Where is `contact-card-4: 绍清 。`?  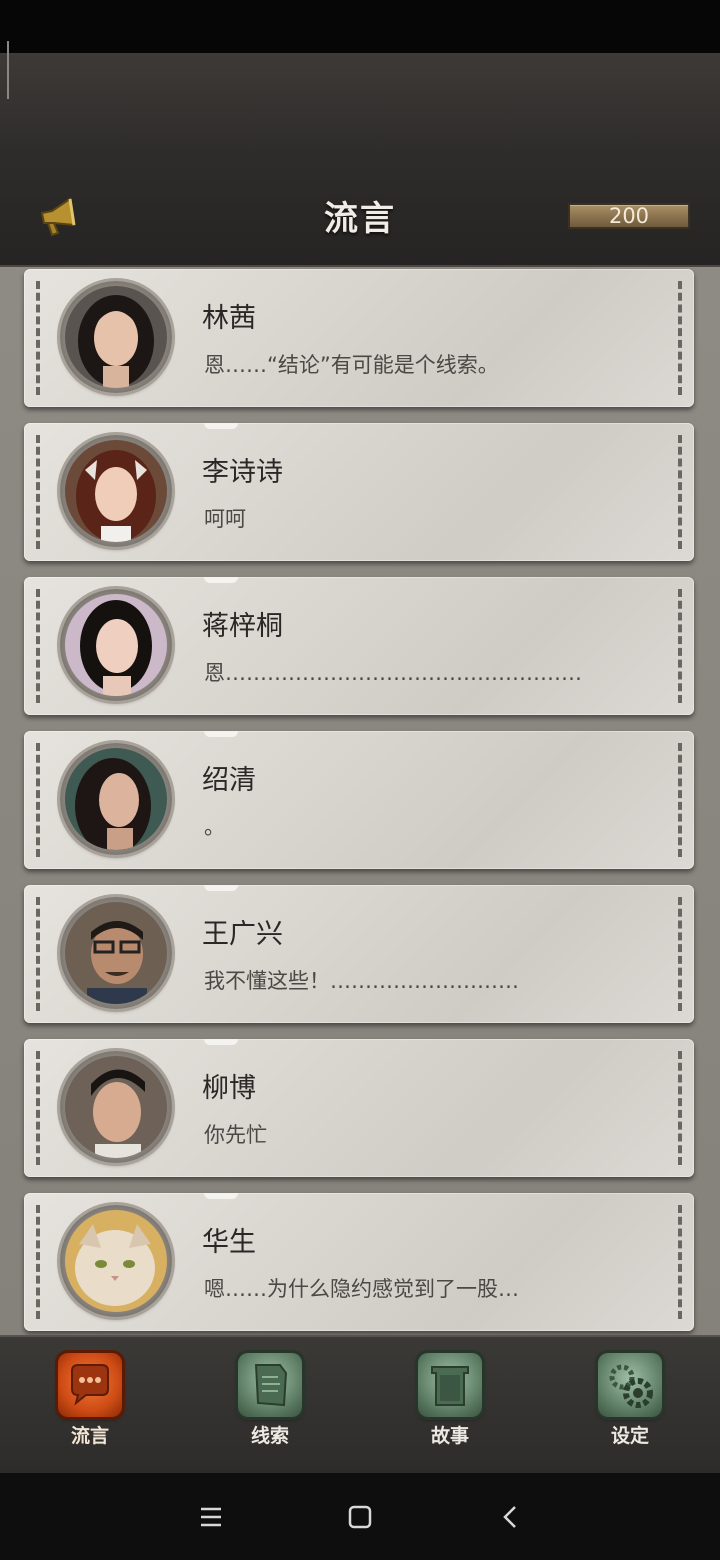
contact-card-4: 绍清 。 is located at coordinates (359, 800).